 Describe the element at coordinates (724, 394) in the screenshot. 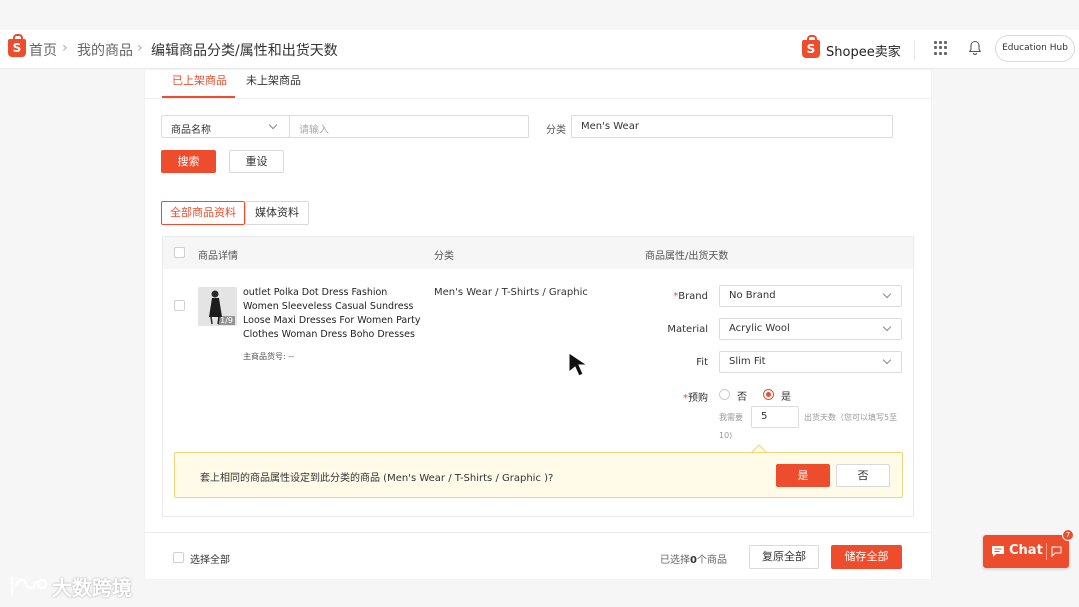

I see `preorder-no-radio` at that location.